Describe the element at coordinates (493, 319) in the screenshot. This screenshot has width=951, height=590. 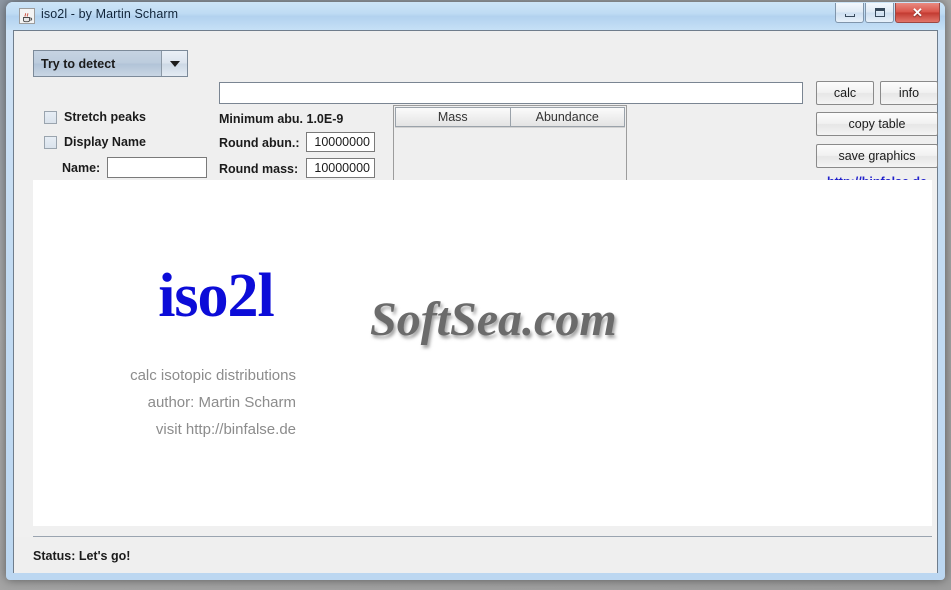
I see `softsea-watermark: SoftSea.com` at that location.